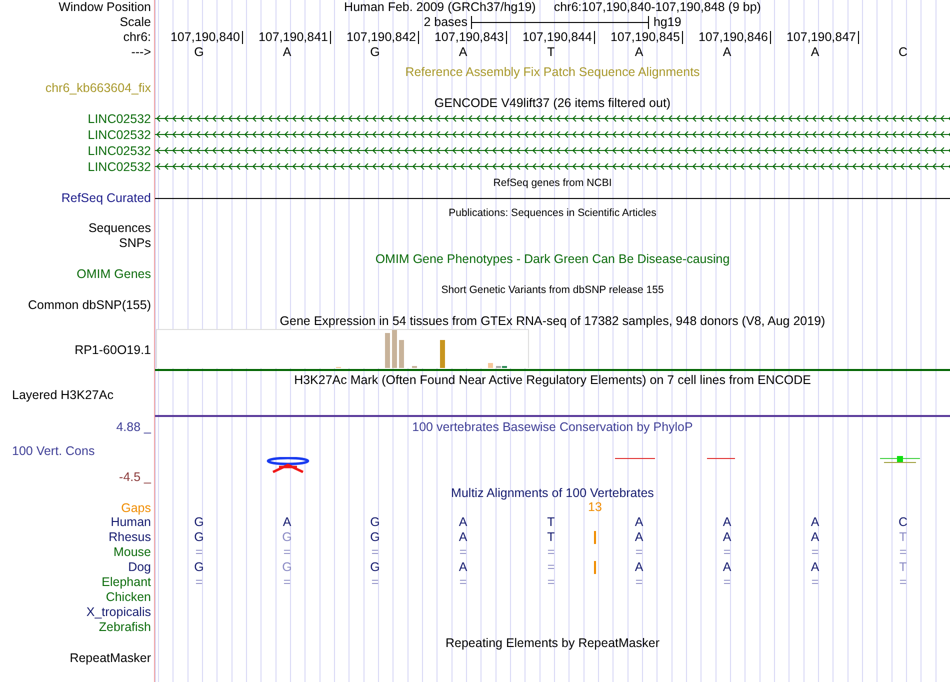  Describe the element at coordinates (124, 627) in the screenshot. I see `species-label: Zebrafish` at that location.